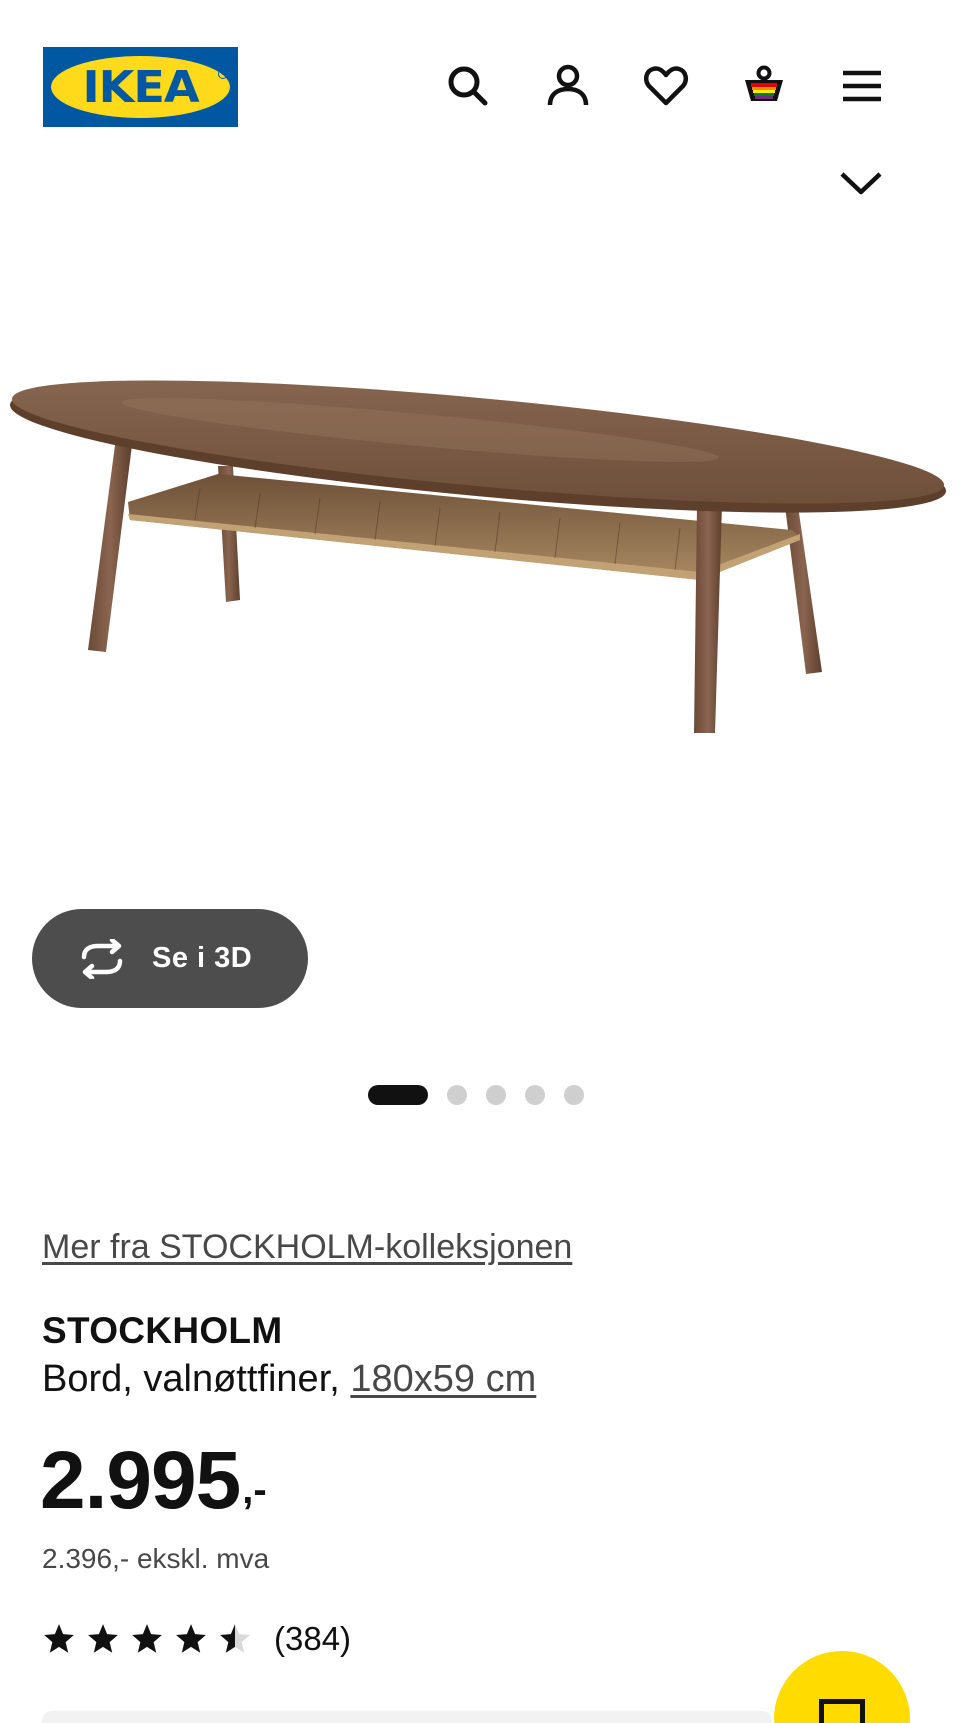 The width and height of the screenshot is (960, 1723). What do you see at coordinates (568, 86) in the screenshot?
I see `account-icon` at bounding box center [568, 86].